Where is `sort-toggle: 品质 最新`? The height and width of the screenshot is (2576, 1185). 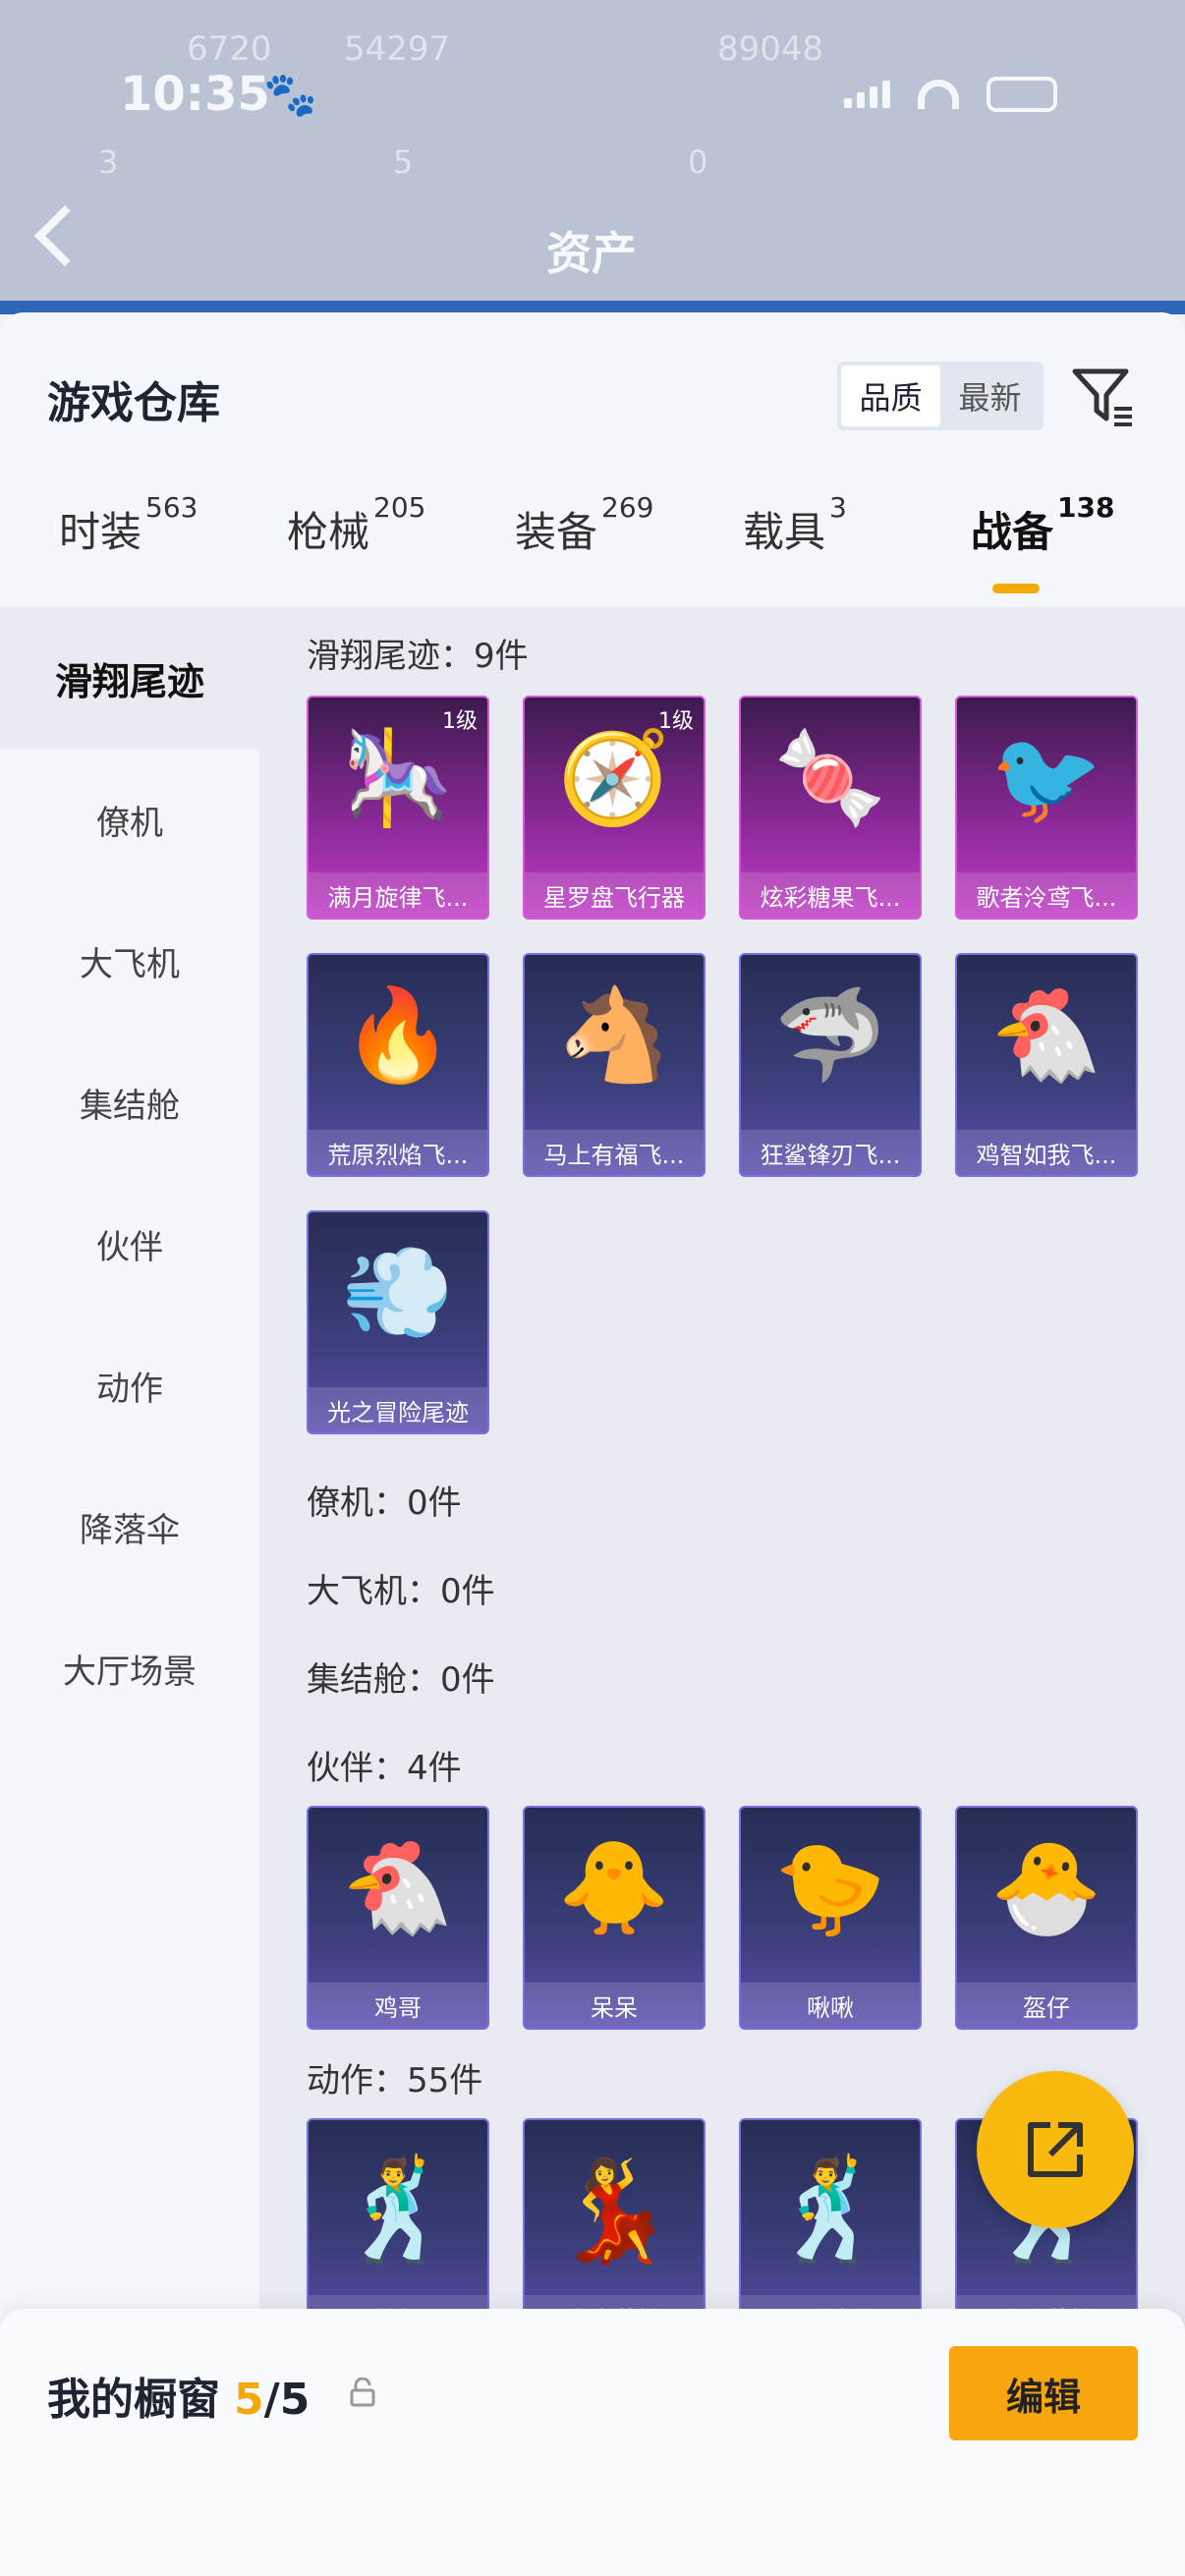
sort-toggle: 品质 最新 is located at coordinates (941, 396).